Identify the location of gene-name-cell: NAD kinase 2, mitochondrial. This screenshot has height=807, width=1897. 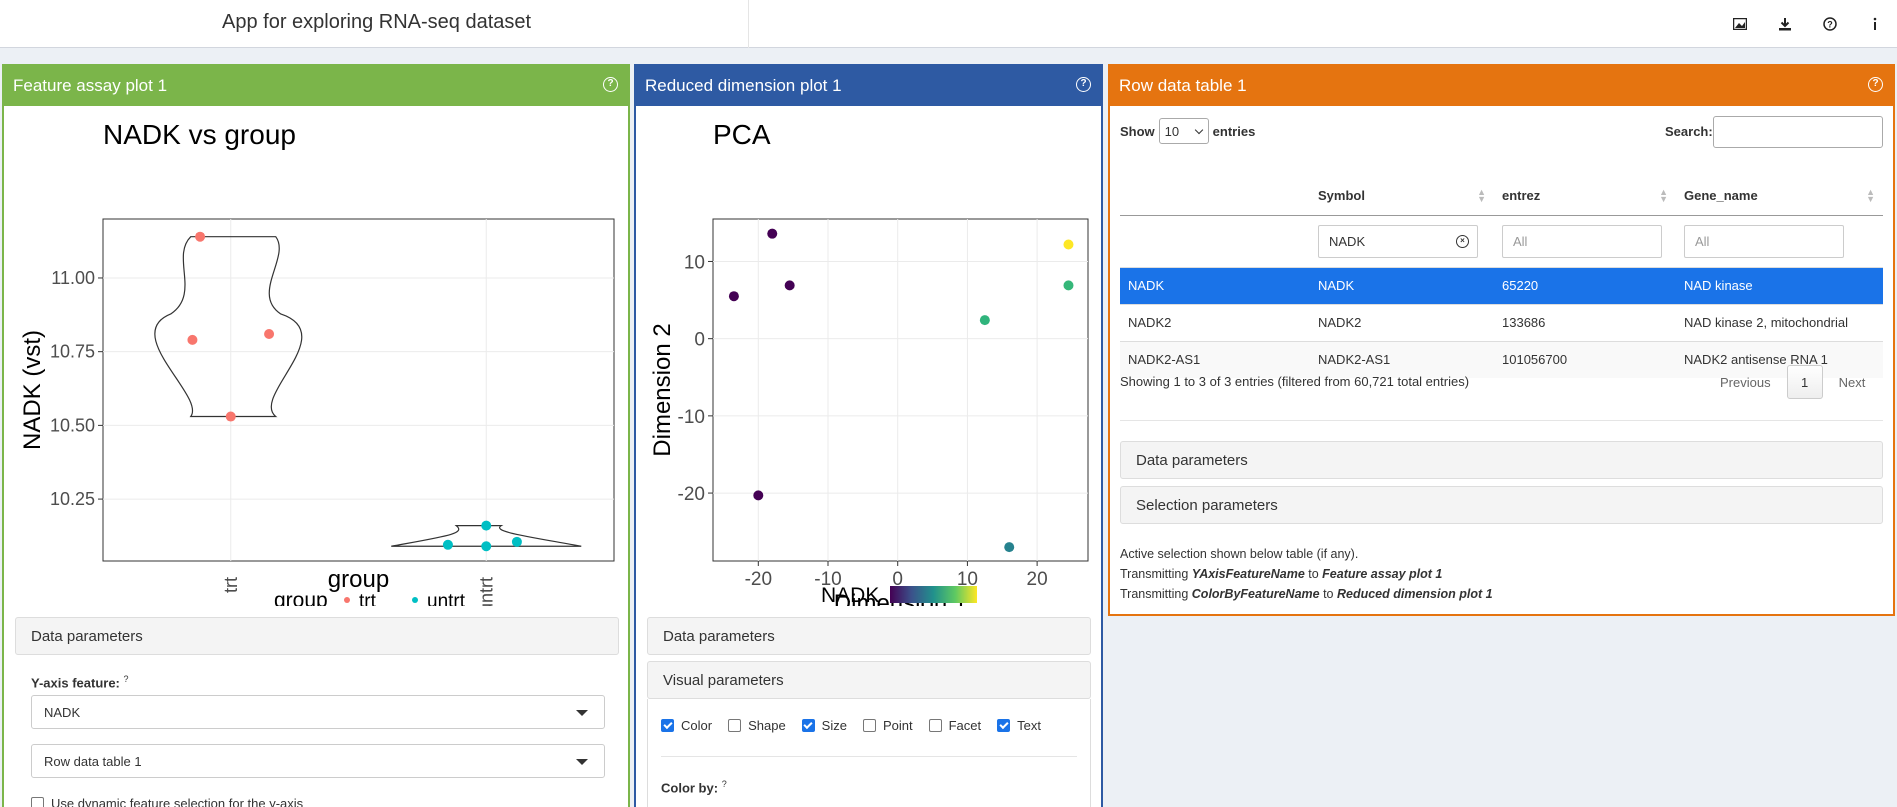
(1779, 322).